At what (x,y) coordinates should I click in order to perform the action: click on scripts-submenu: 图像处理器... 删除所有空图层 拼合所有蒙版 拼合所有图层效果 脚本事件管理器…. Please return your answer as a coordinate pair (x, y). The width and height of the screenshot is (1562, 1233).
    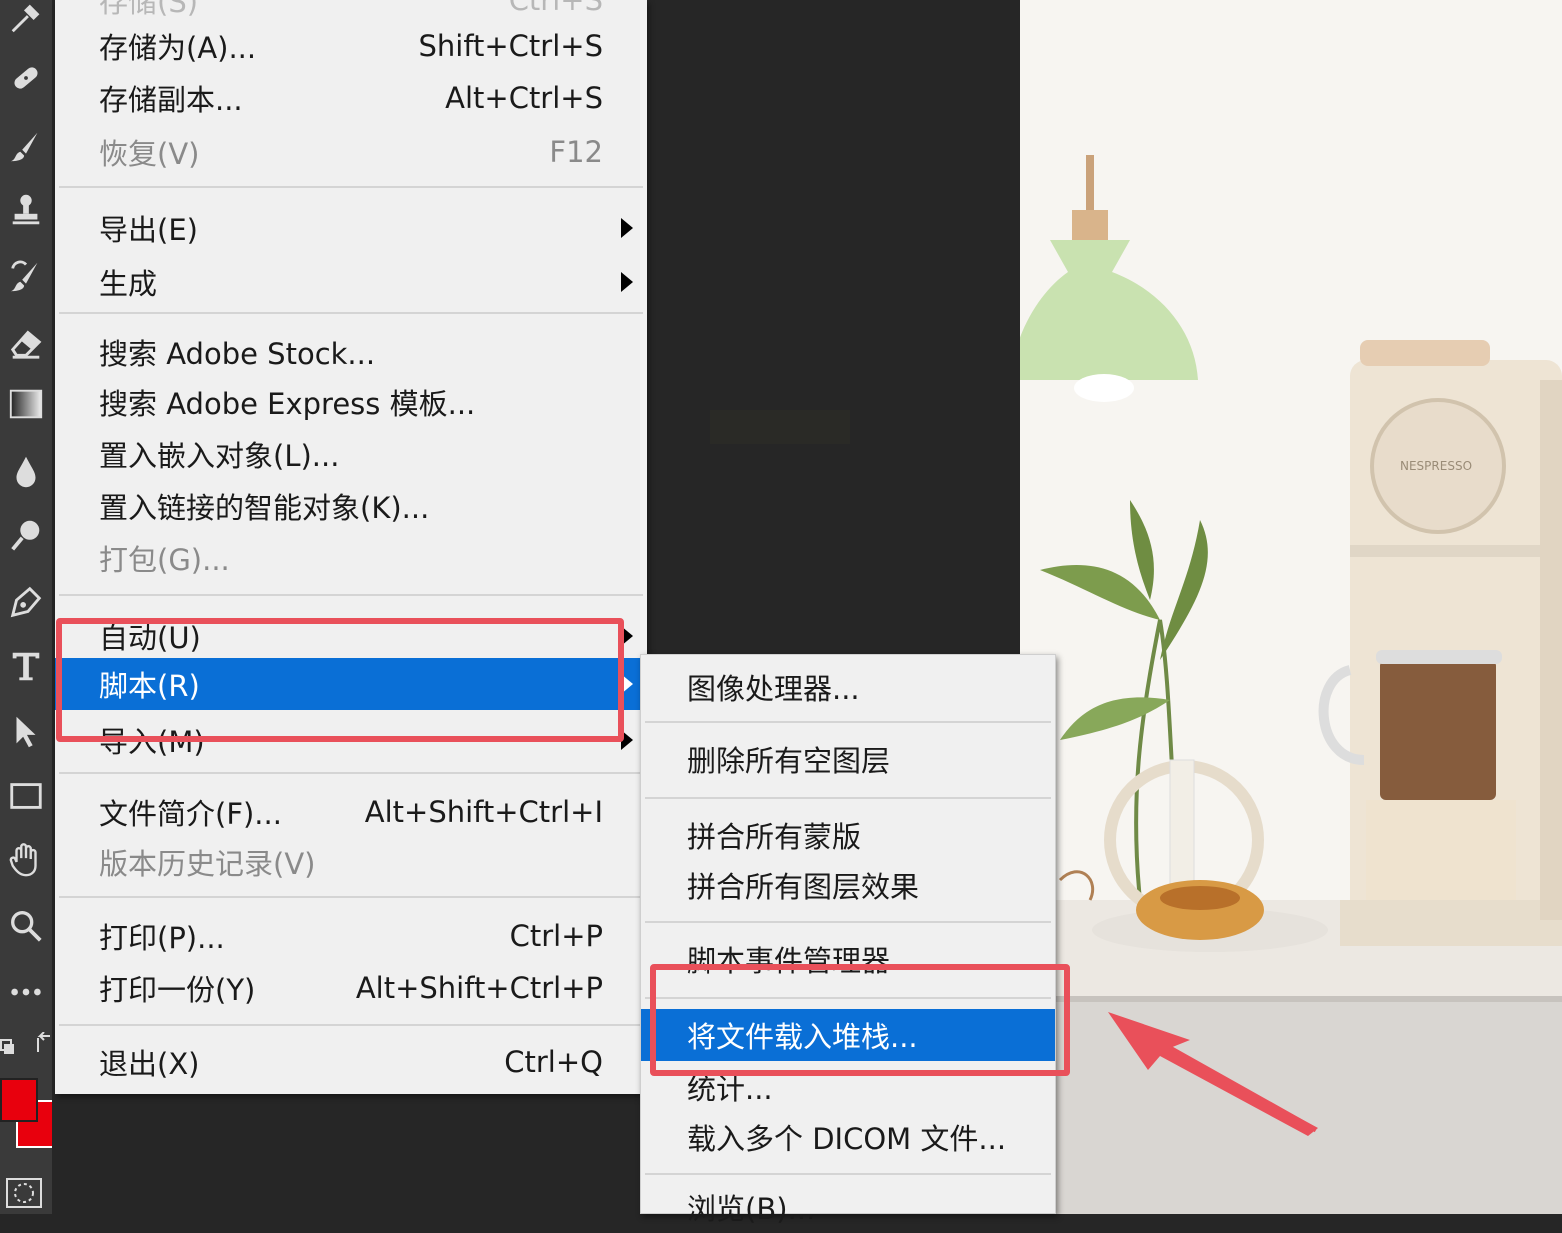
    Looking at the image, I should click on (848, 940).